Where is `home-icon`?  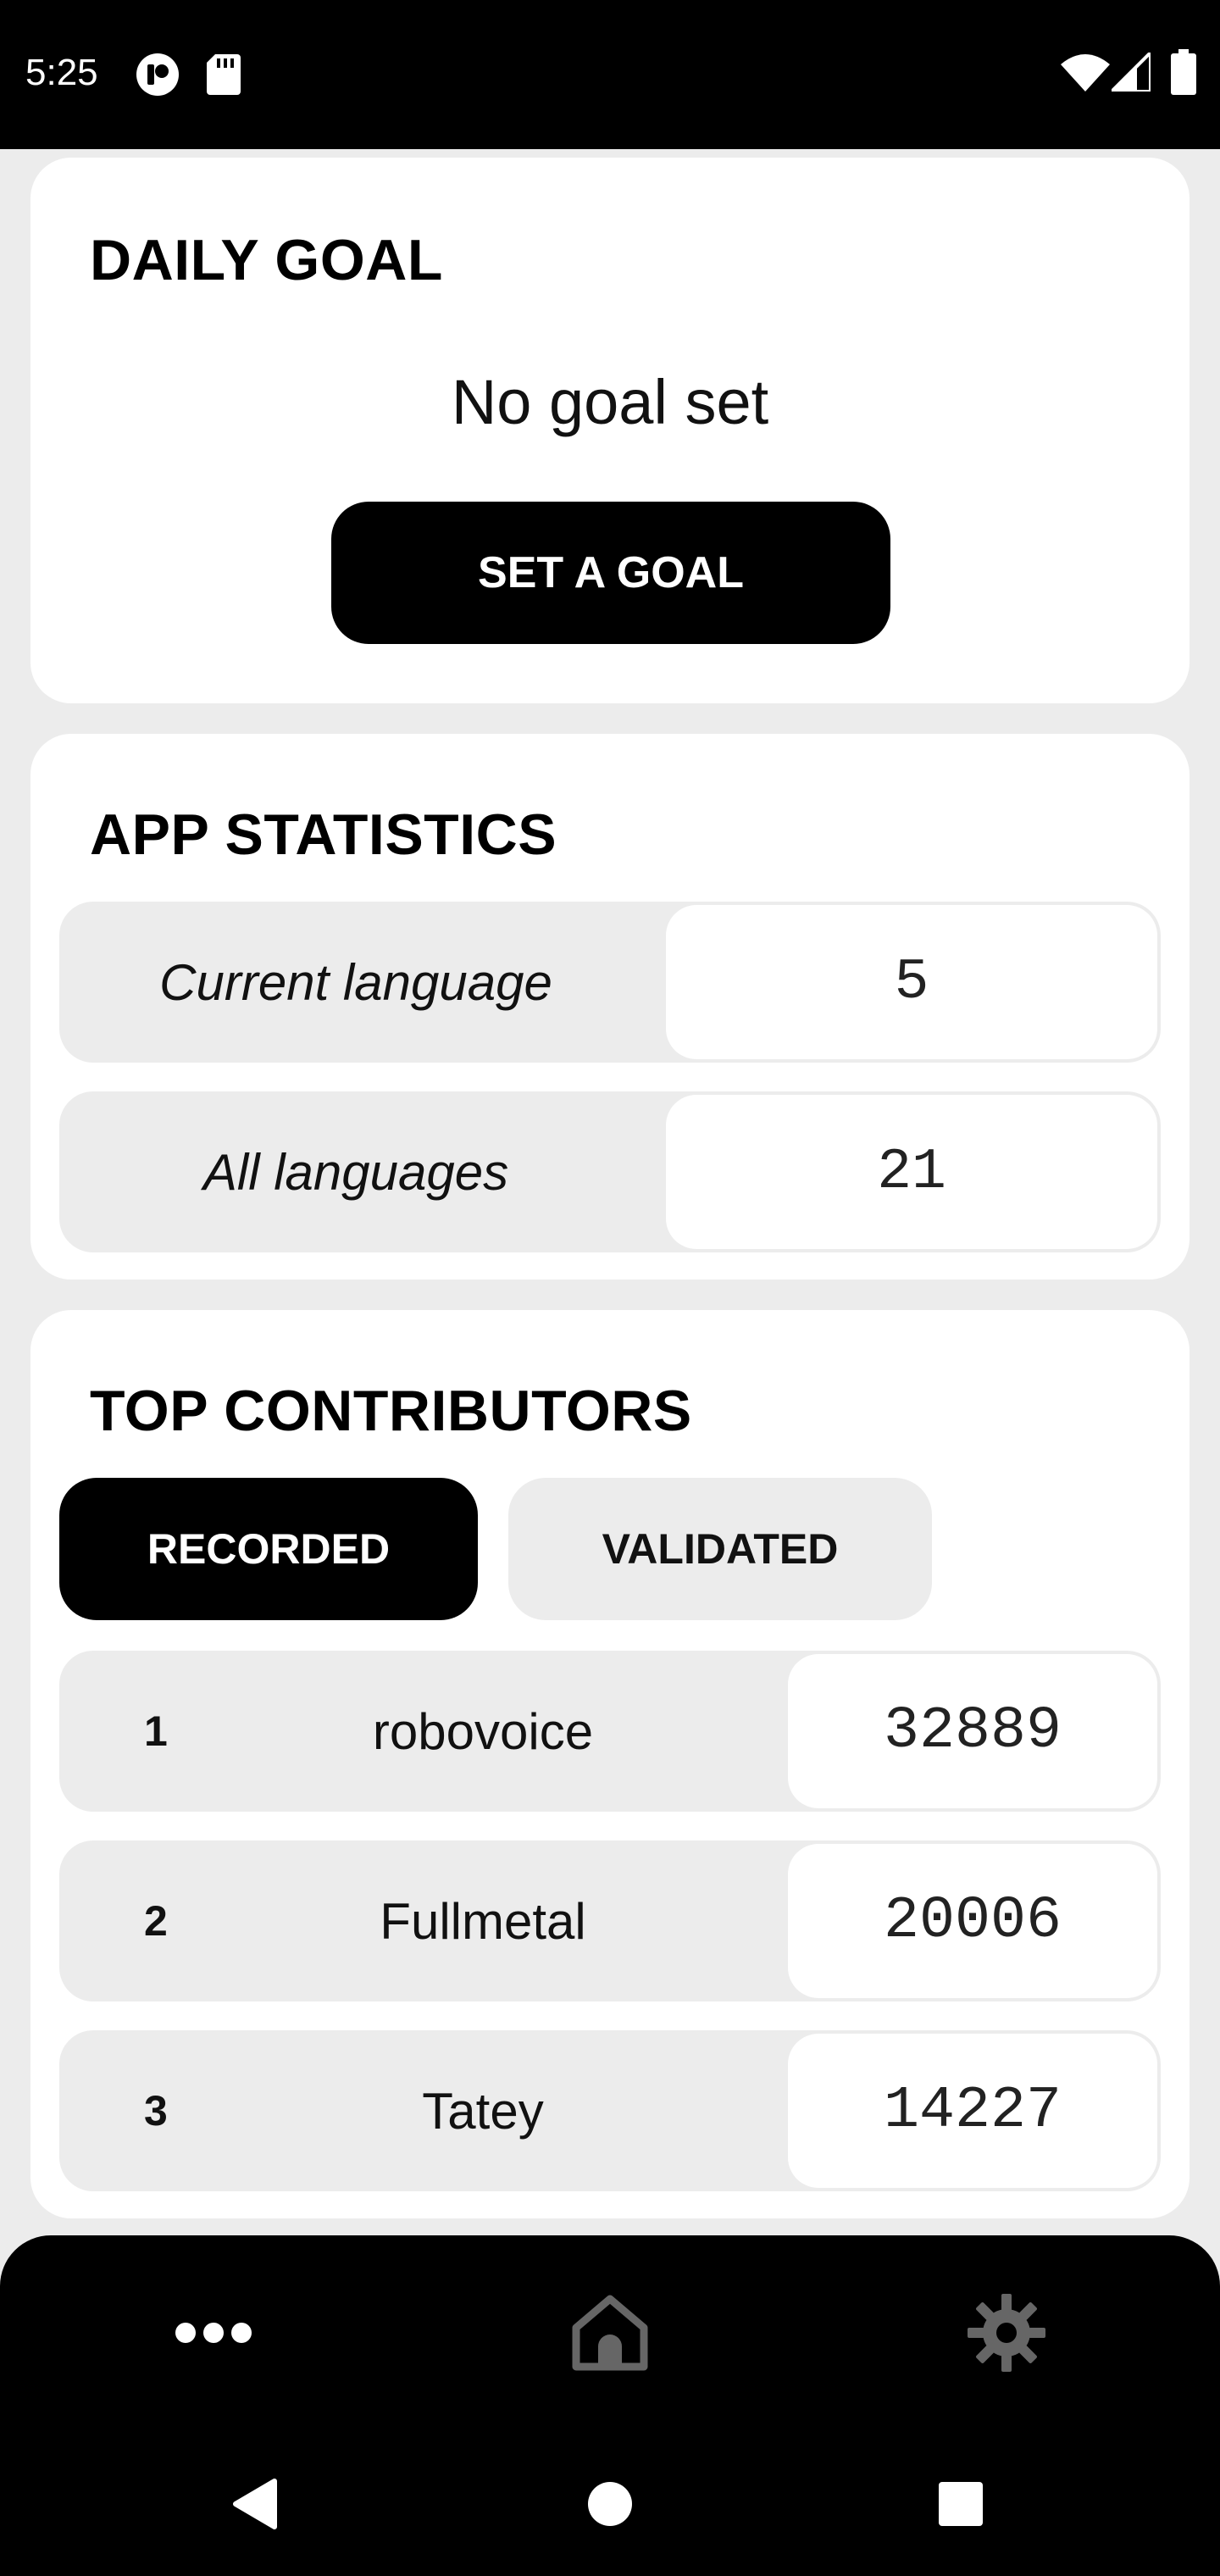
home-icon is located at coordinates (610, 2333).